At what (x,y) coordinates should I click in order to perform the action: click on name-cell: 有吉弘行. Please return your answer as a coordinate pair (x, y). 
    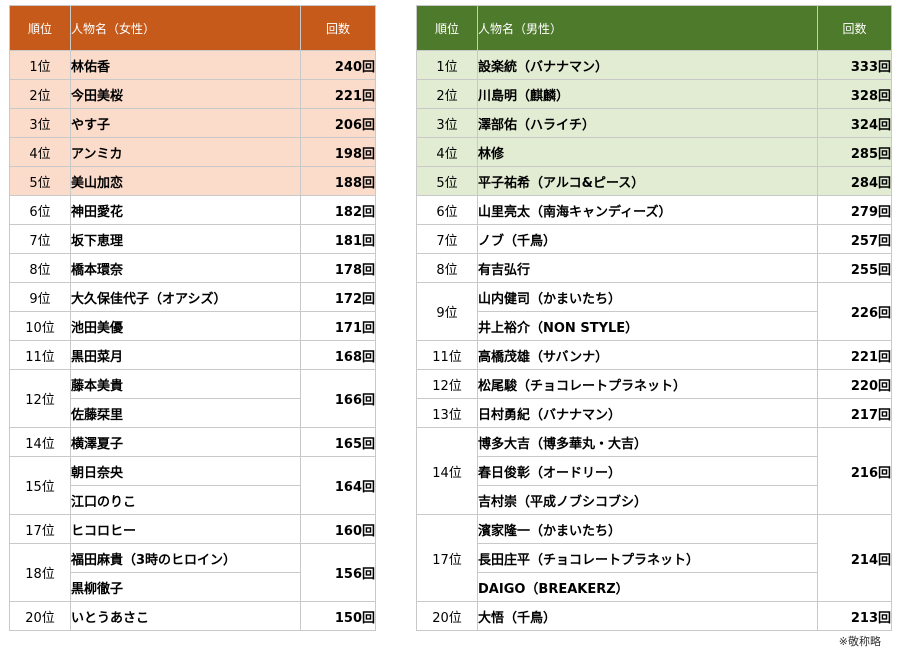
    Looking at the image, I should click on (647, 268).